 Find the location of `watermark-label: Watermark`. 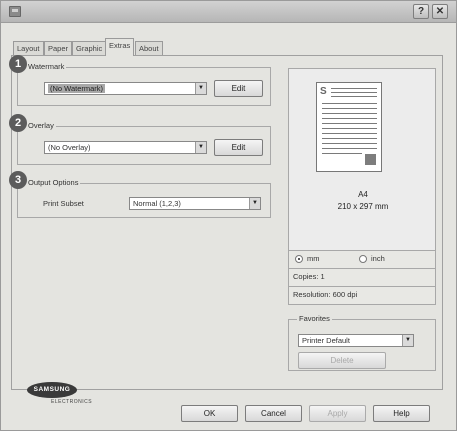

watermark-label: Watermark is located at coordinates (46, 66).